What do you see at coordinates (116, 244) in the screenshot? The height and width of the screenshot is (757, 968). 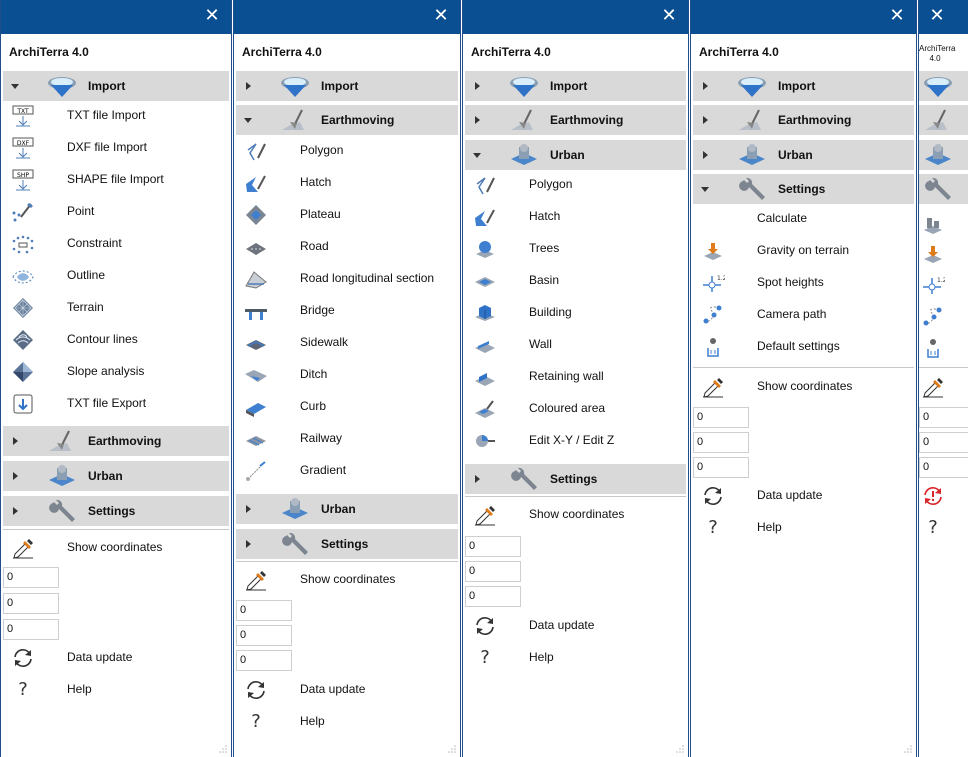 I see `menu-item-constraint: Constraint` at bounding box center [116, 244].